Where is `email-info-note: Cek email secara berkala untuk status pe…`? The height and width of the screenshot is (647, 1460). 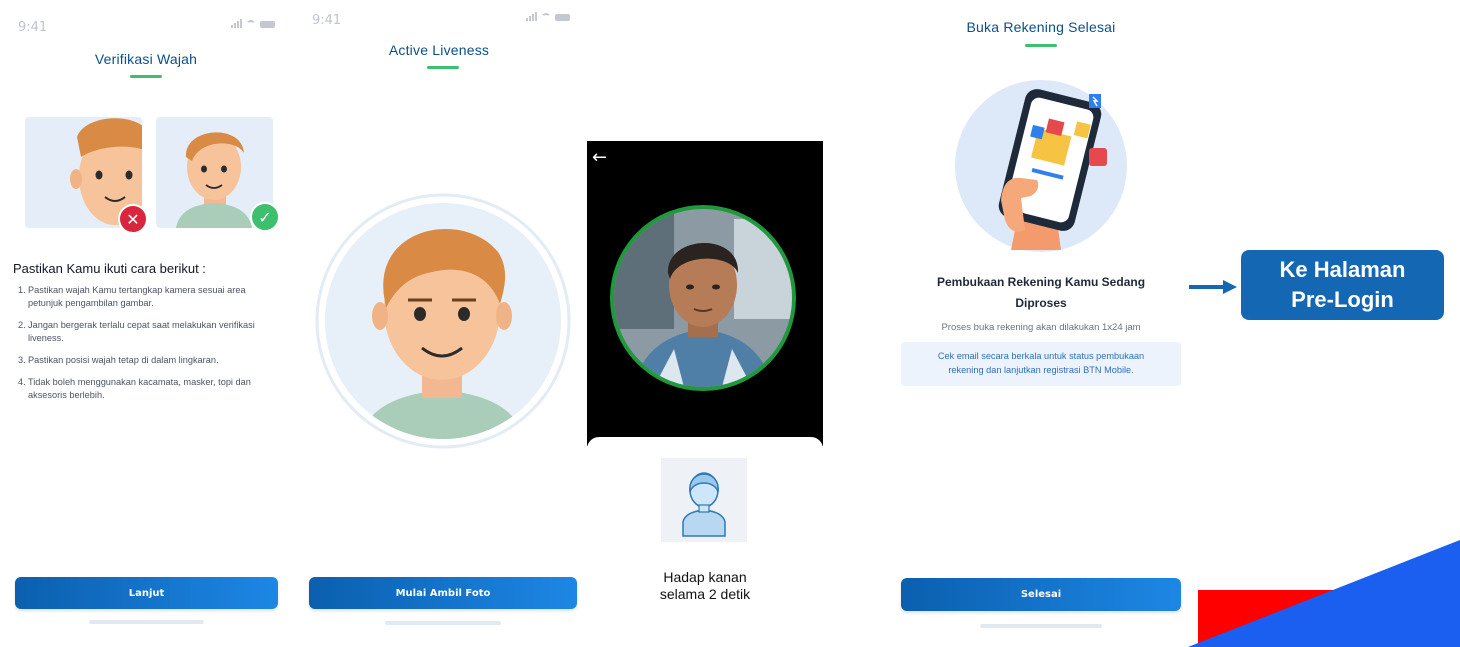
email-info-note: Cek email secara berkala untuk status pe… is located at coordinates (1041, 364).